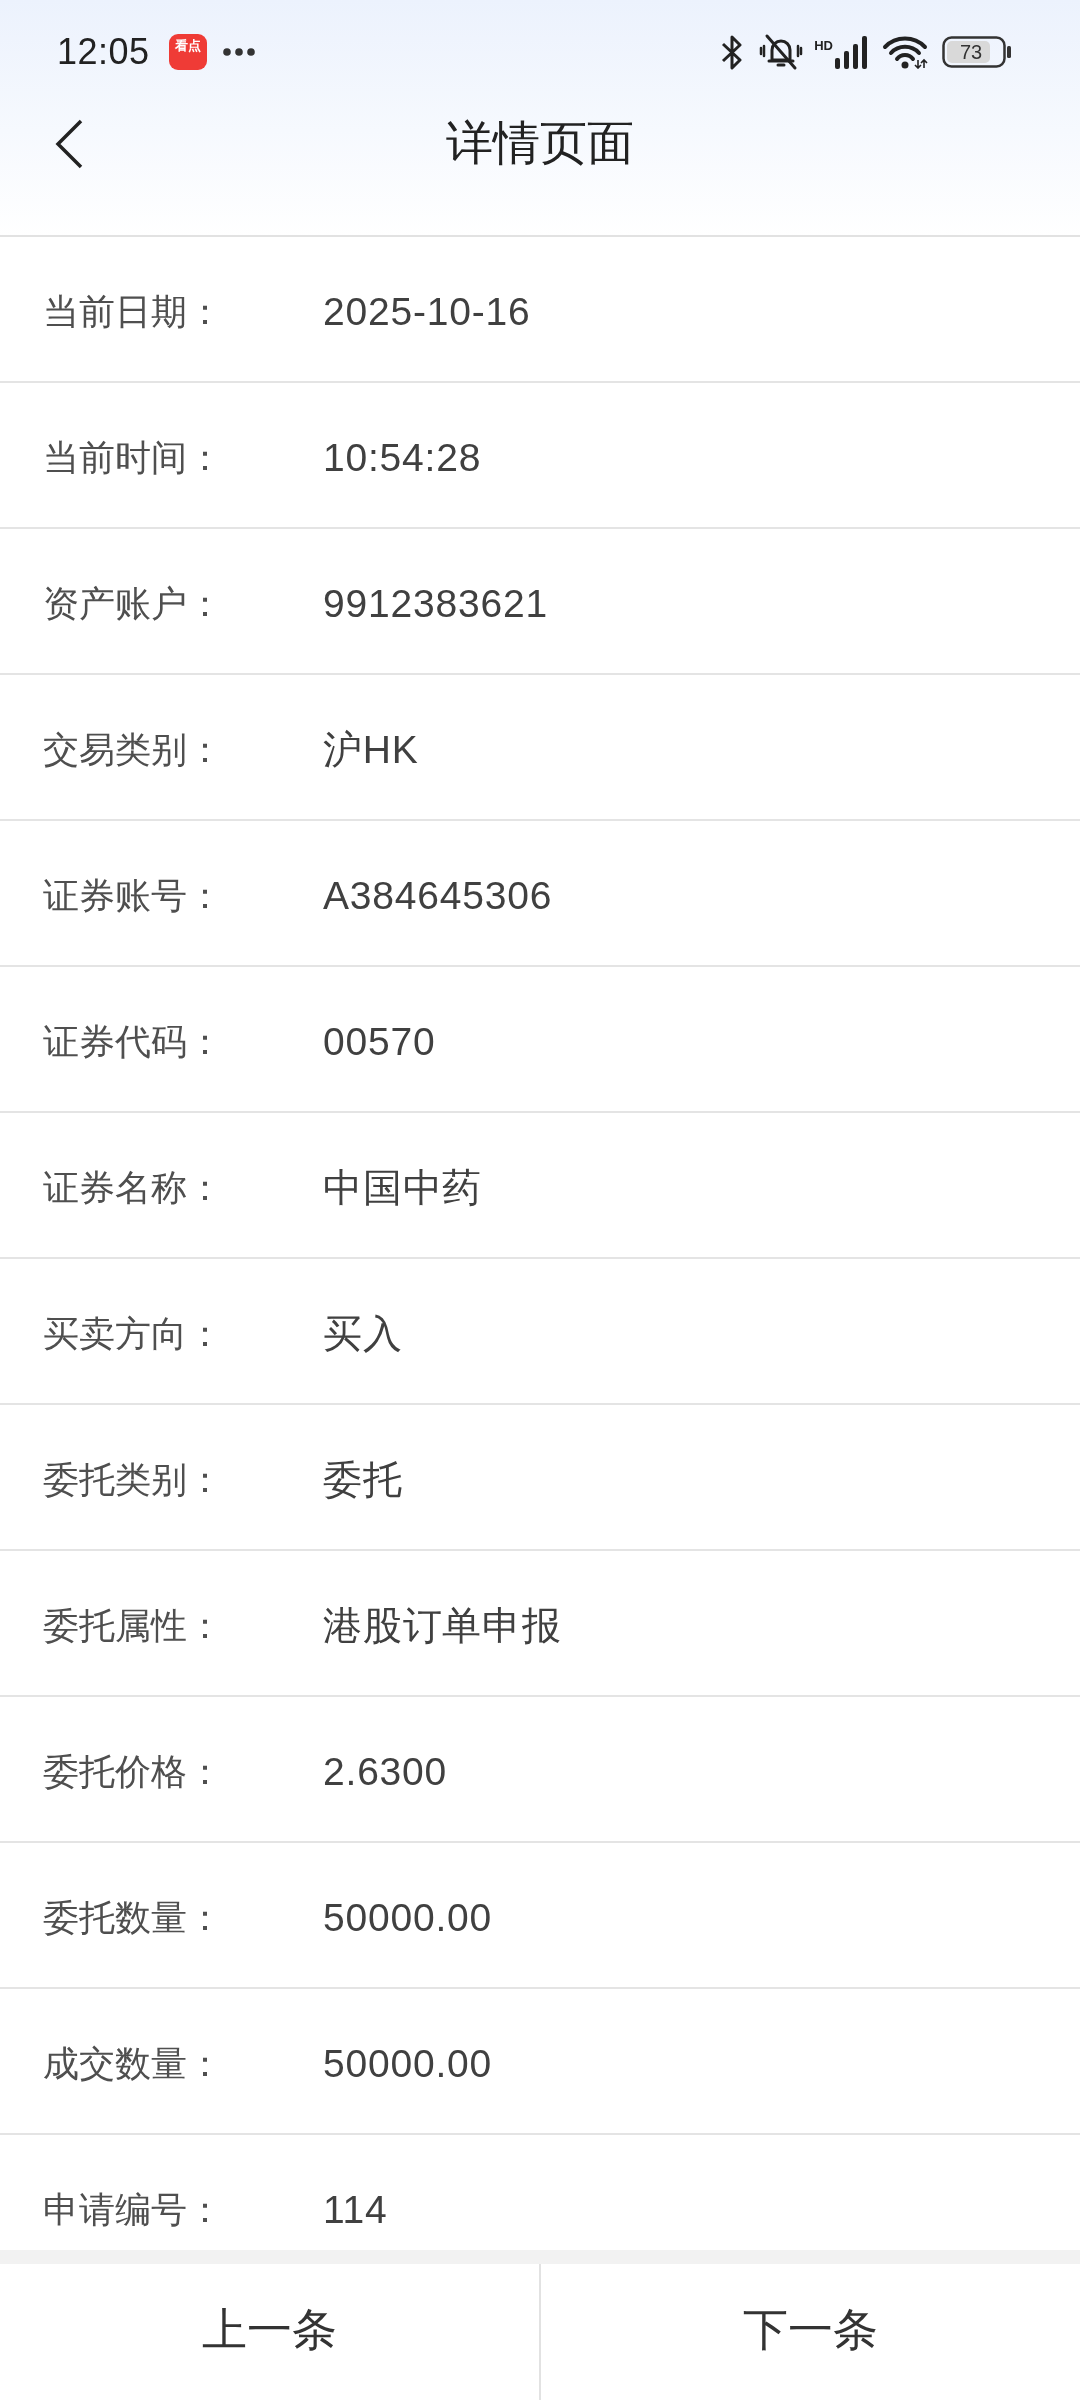 The image size is (1080, 2400). What do you see at coordinates (187, 52) in the screenshot?
I see `app-notification-badge: 看点` at bounding box center [187, 52].